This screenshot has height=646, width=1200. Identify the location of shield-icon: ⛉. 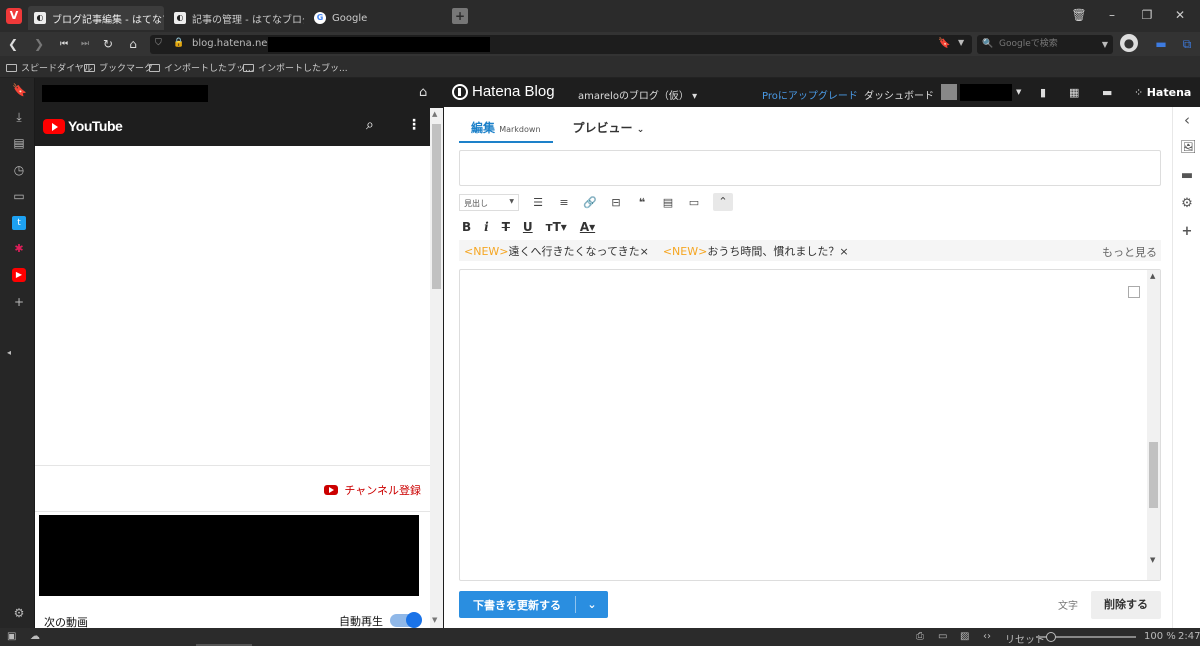
(158, 43).